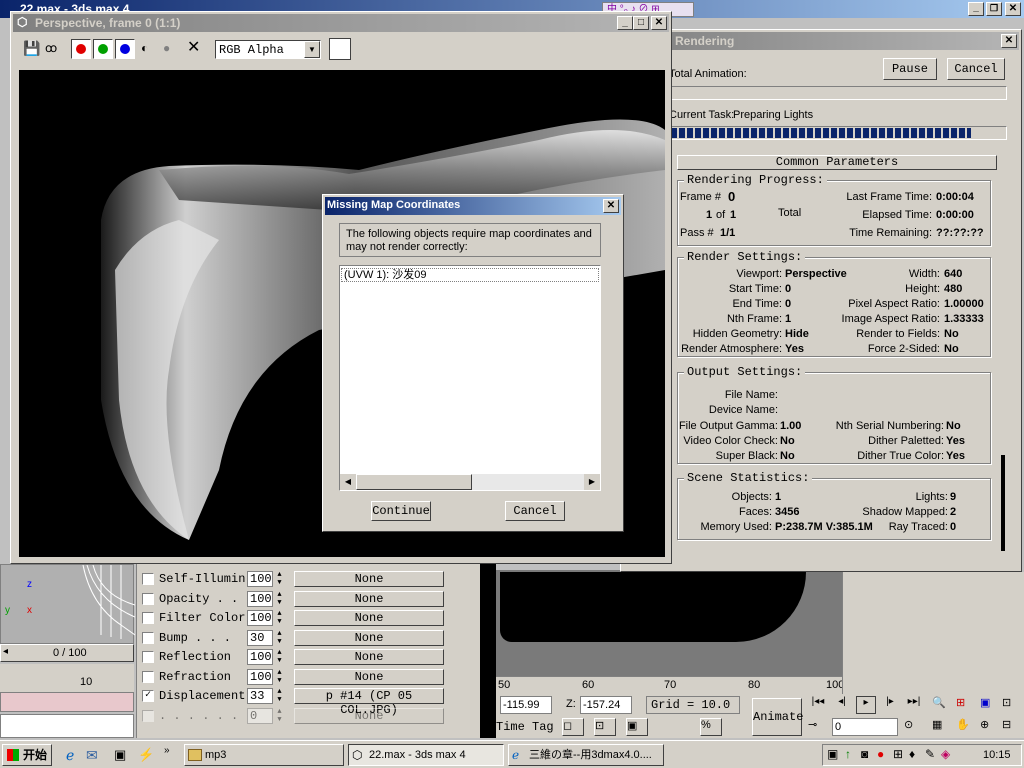  What do you see at coordinates (864, 754) in the screenshot?
I see `tray-app-icon-1: ◙` at bounding box center [864, 754].